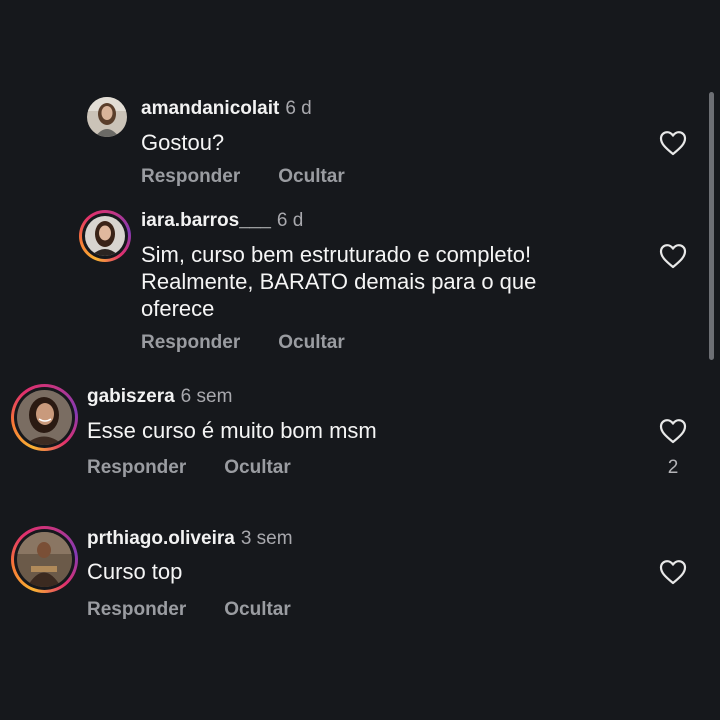 This screenshot has width=720, height=720. What do you see at coordinates (161, 538) in the screenshot?
I see `username-text: prthiago.oliveira` at bounding box center [161, 538].